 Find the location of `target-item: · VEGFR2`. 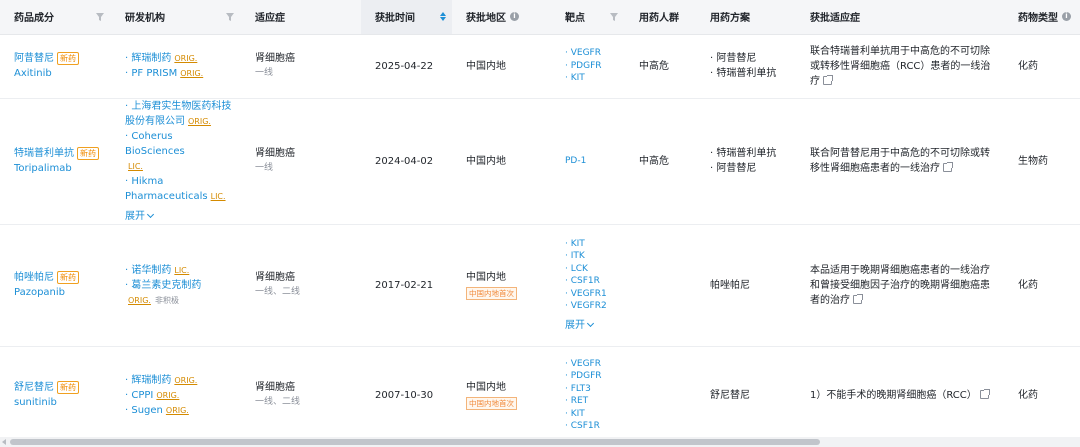

target-item: · VEGFR2 is located at coordinates (592, 306).